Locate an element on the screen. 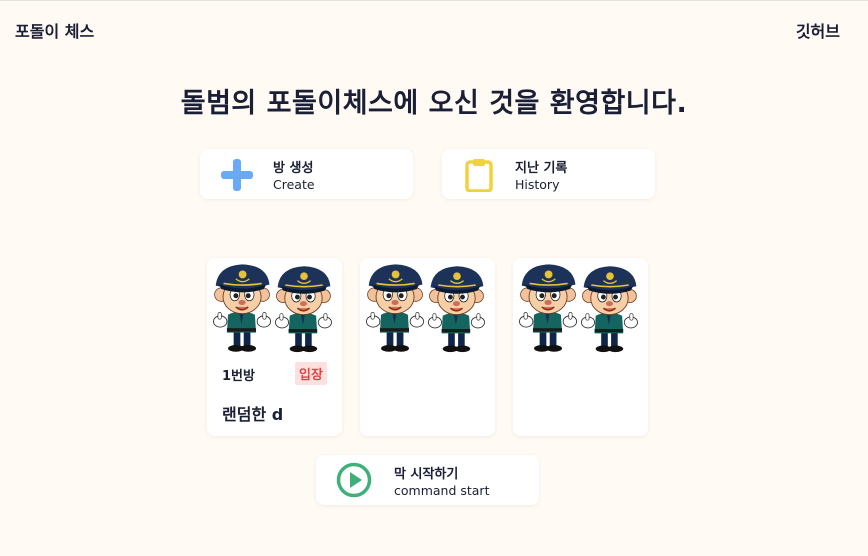 The image size is (868, 556). room-card: 1번방 입장 랜덤한 d is located at coordinates (274, 347).